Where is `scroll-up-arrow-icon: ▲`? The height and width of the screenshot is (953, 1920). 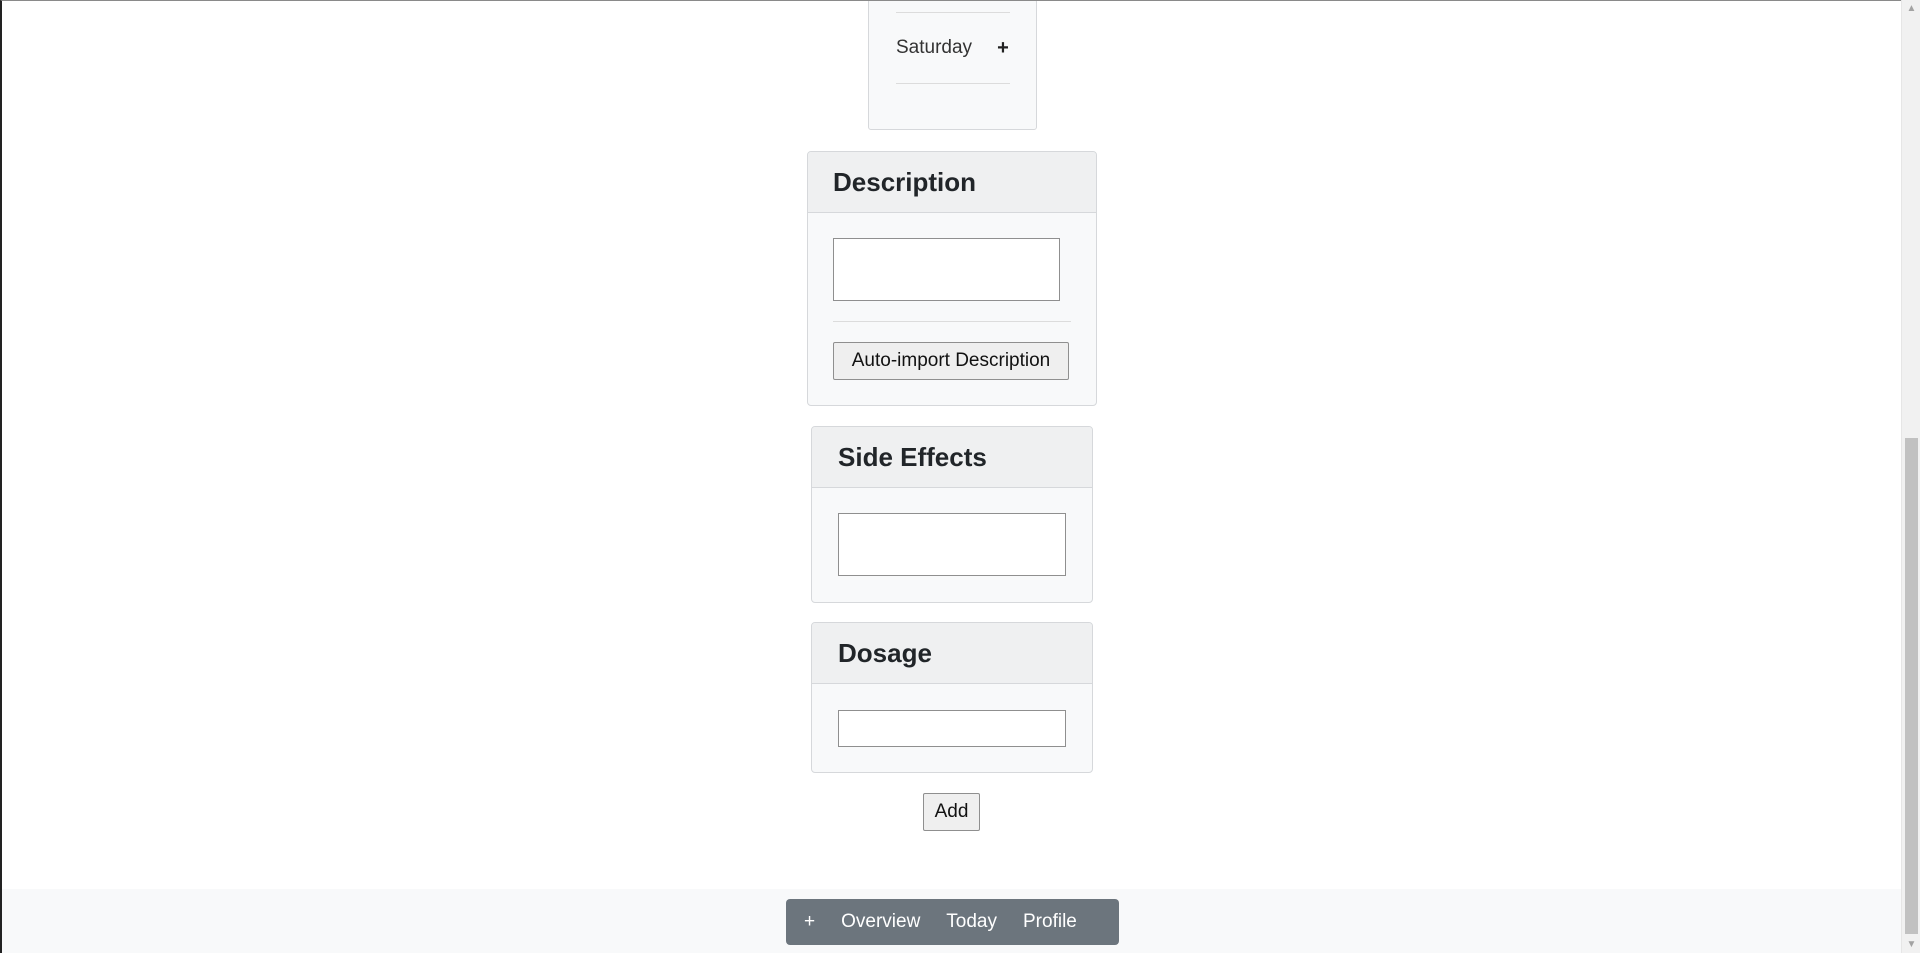 scroll-up-arrow-icon: ▲ is located at coordinates (1911, 8).